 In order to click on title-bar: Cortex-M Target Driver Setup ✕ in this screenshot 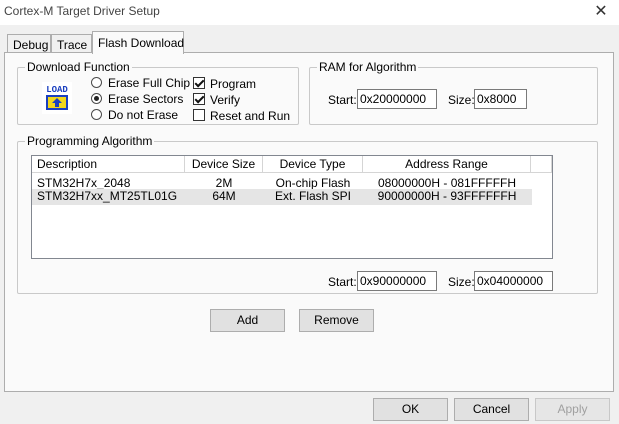, I will do `click(309, 12)`.